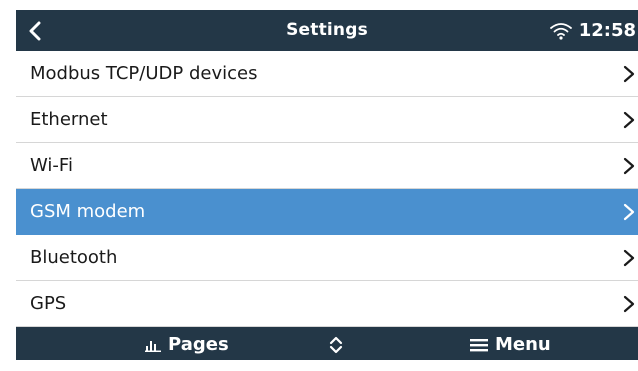 The image size is (638, 371). I want to click on list-item-label: GSM modem, so click(88, 211).